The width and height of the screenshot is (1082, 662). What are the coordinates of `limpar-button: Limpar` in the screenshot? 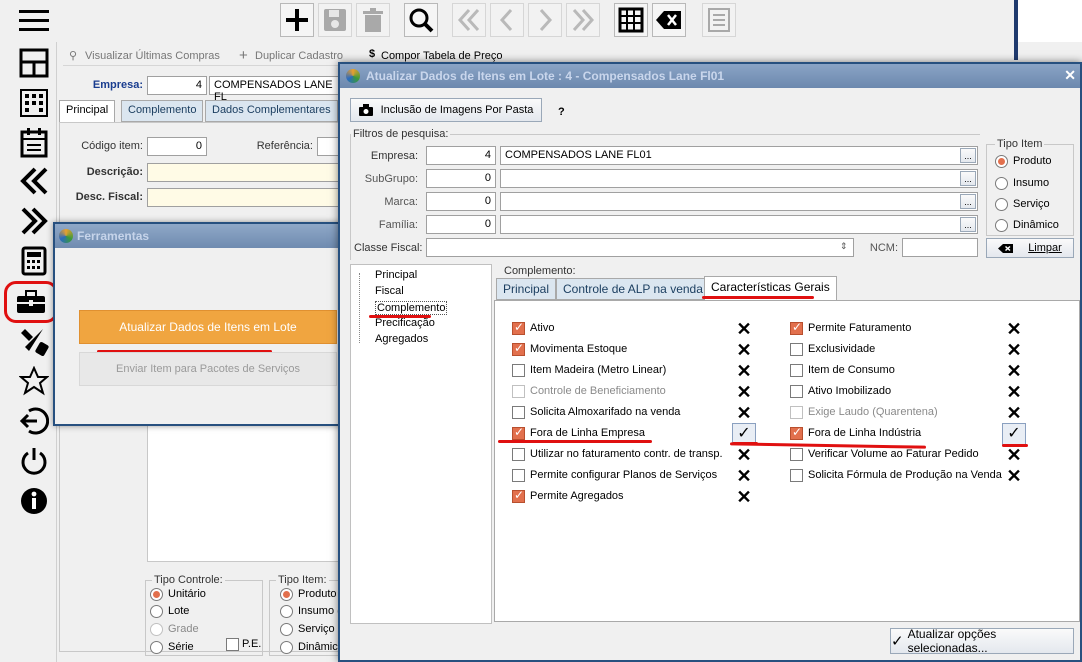 It's located at (1030, 248).